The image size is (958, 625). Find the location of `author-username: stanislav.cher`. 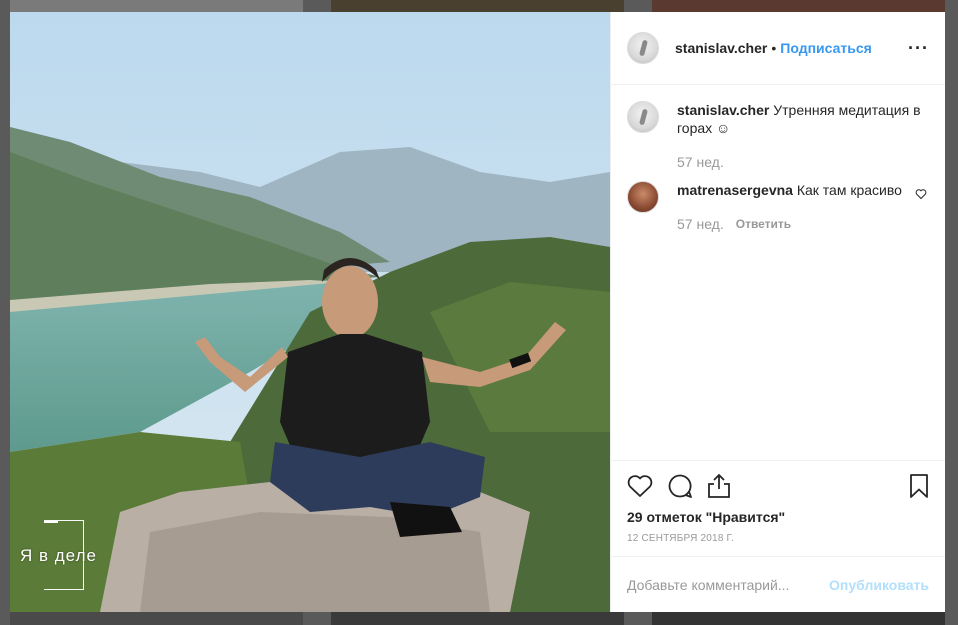

author-username: stanislav.cher is located at coordinates (721, 48).